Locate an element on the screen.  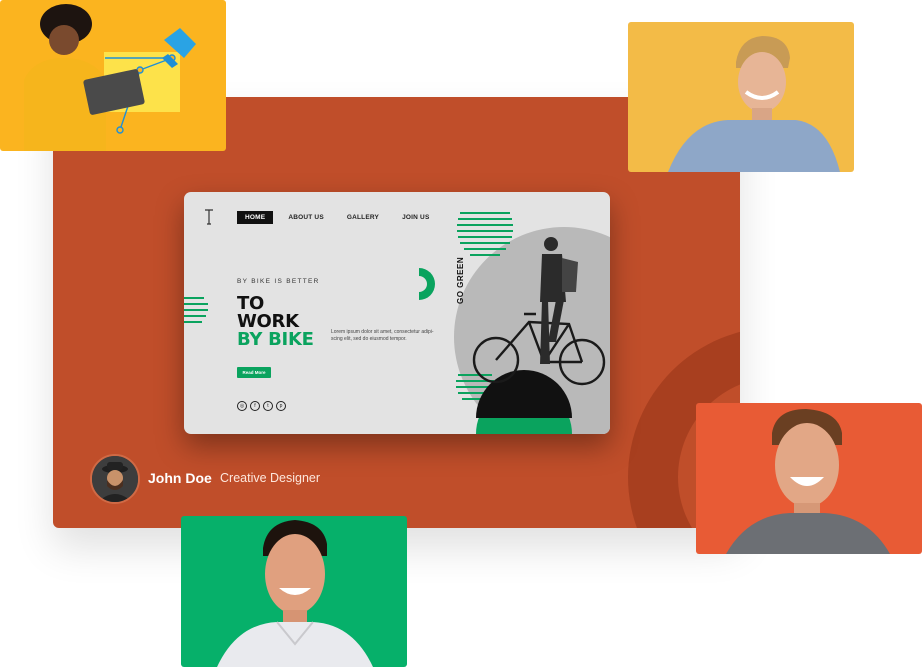
pinterest-icon: p is located at coordinates (281, 406).